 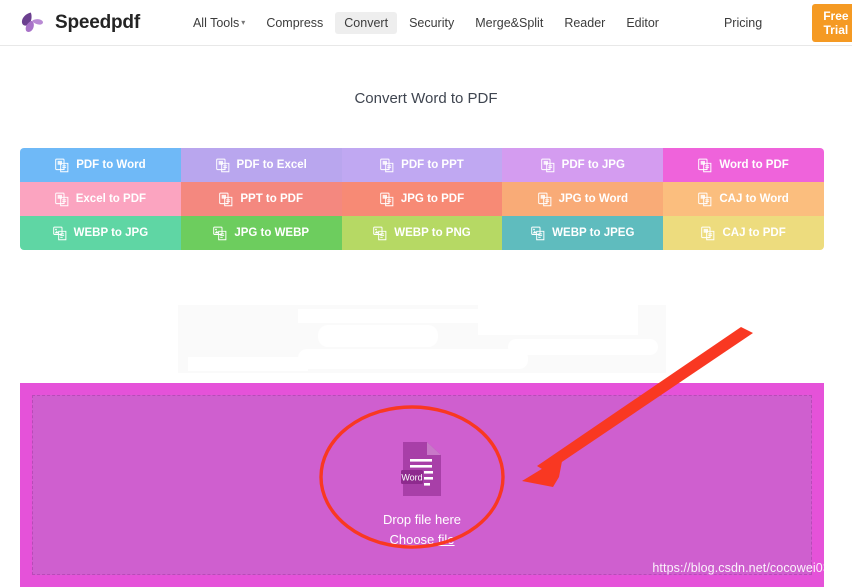 I want to click on page-title: Convert Word to PDF, so click(x=426, y=98).